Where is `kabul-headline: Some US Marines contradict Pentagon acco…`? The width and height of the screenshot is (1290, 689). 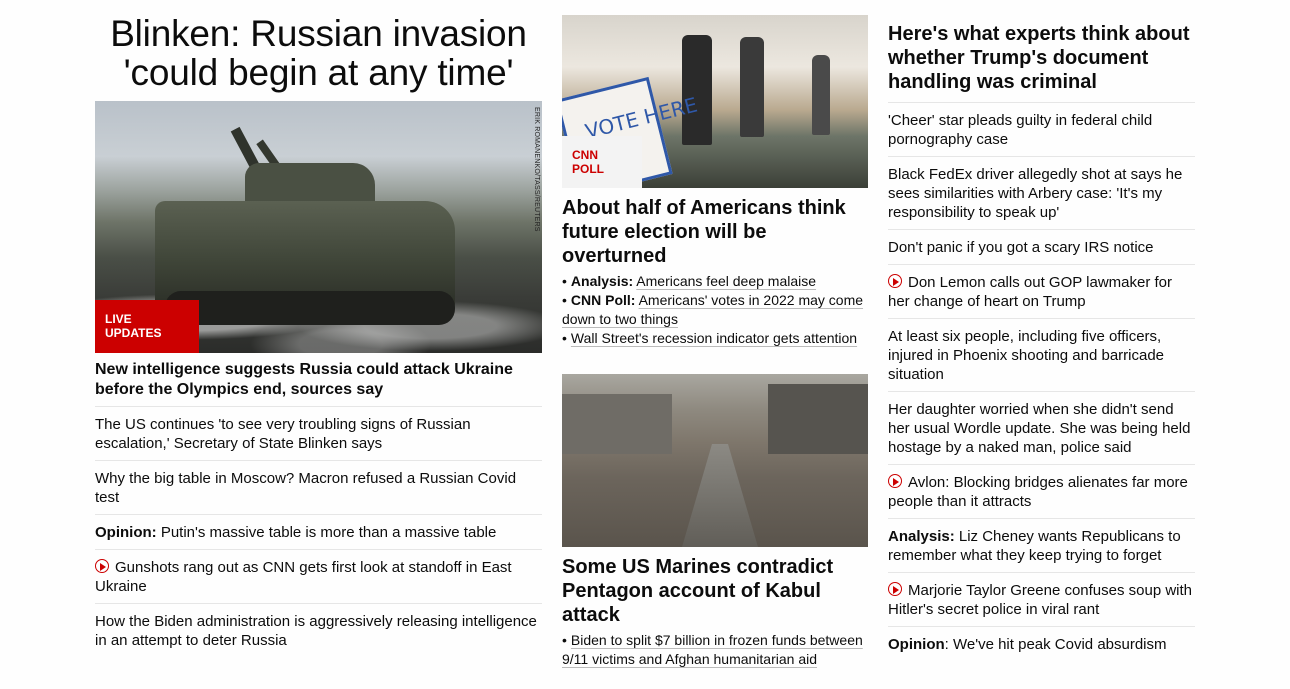 kabul-headline: Some US Marines contradict Pentagon acco… is located at coordinates (715, 591).